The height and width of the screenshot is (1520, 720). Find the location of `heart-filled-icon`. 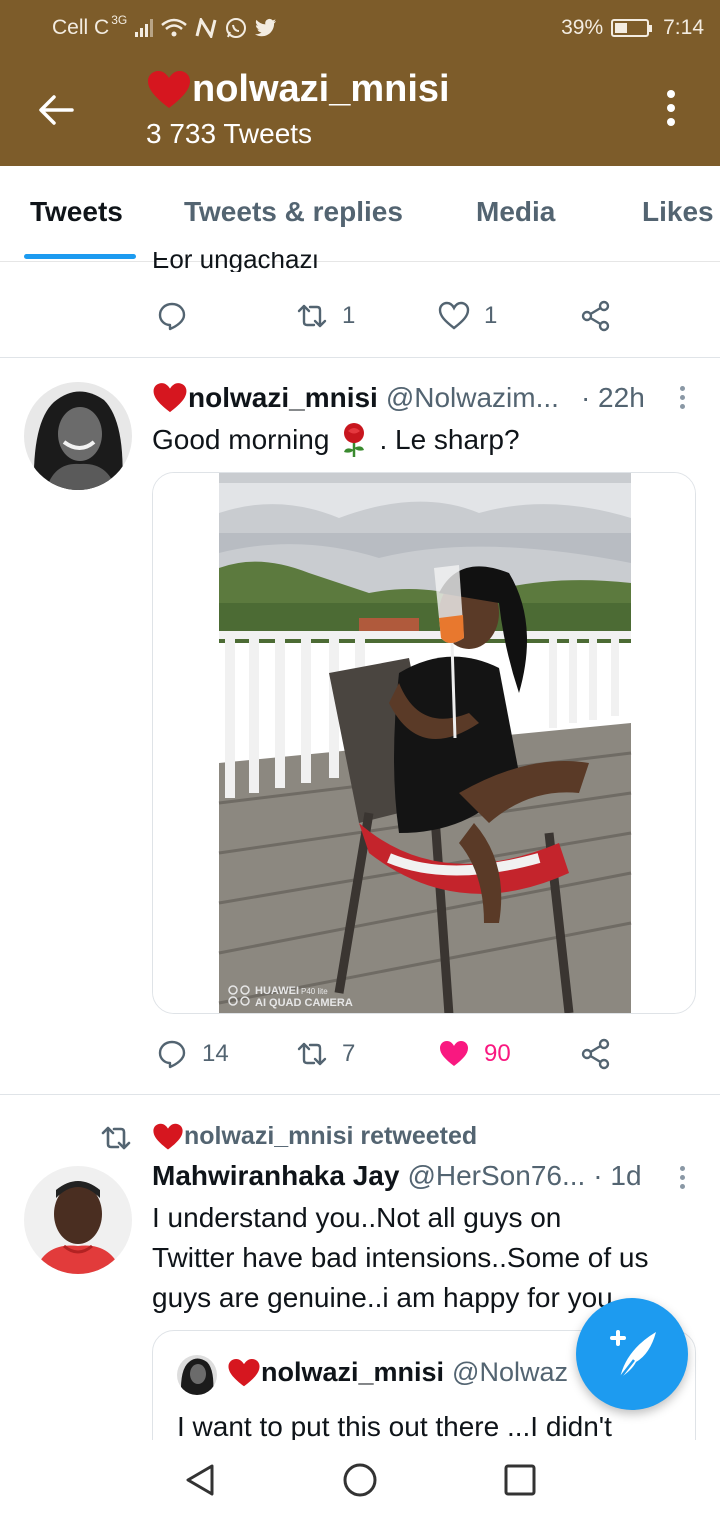

heart-filled-icon is located at coordinates (454, 1053).